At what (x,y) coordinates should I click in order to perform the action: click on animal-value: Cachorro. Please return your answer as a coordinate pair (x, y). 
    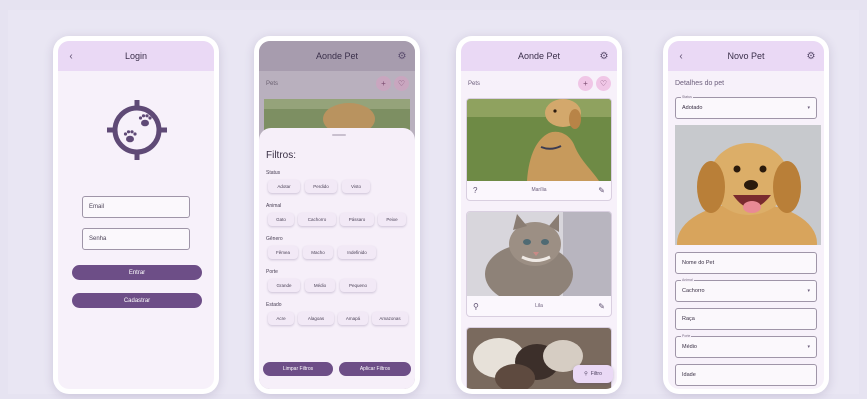
    Looking at the image, I should click on (693, 291).